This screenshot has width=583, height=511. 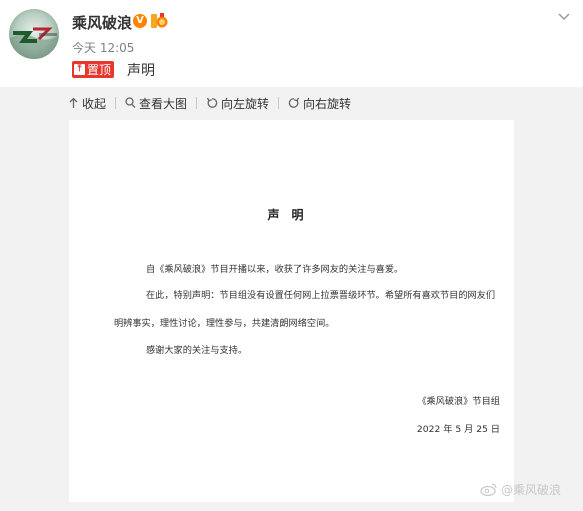 What do you see at coordinates (79, 69) in the screenshot?
I see `pin-icon: ⤒` at bounding box center [79, 69].